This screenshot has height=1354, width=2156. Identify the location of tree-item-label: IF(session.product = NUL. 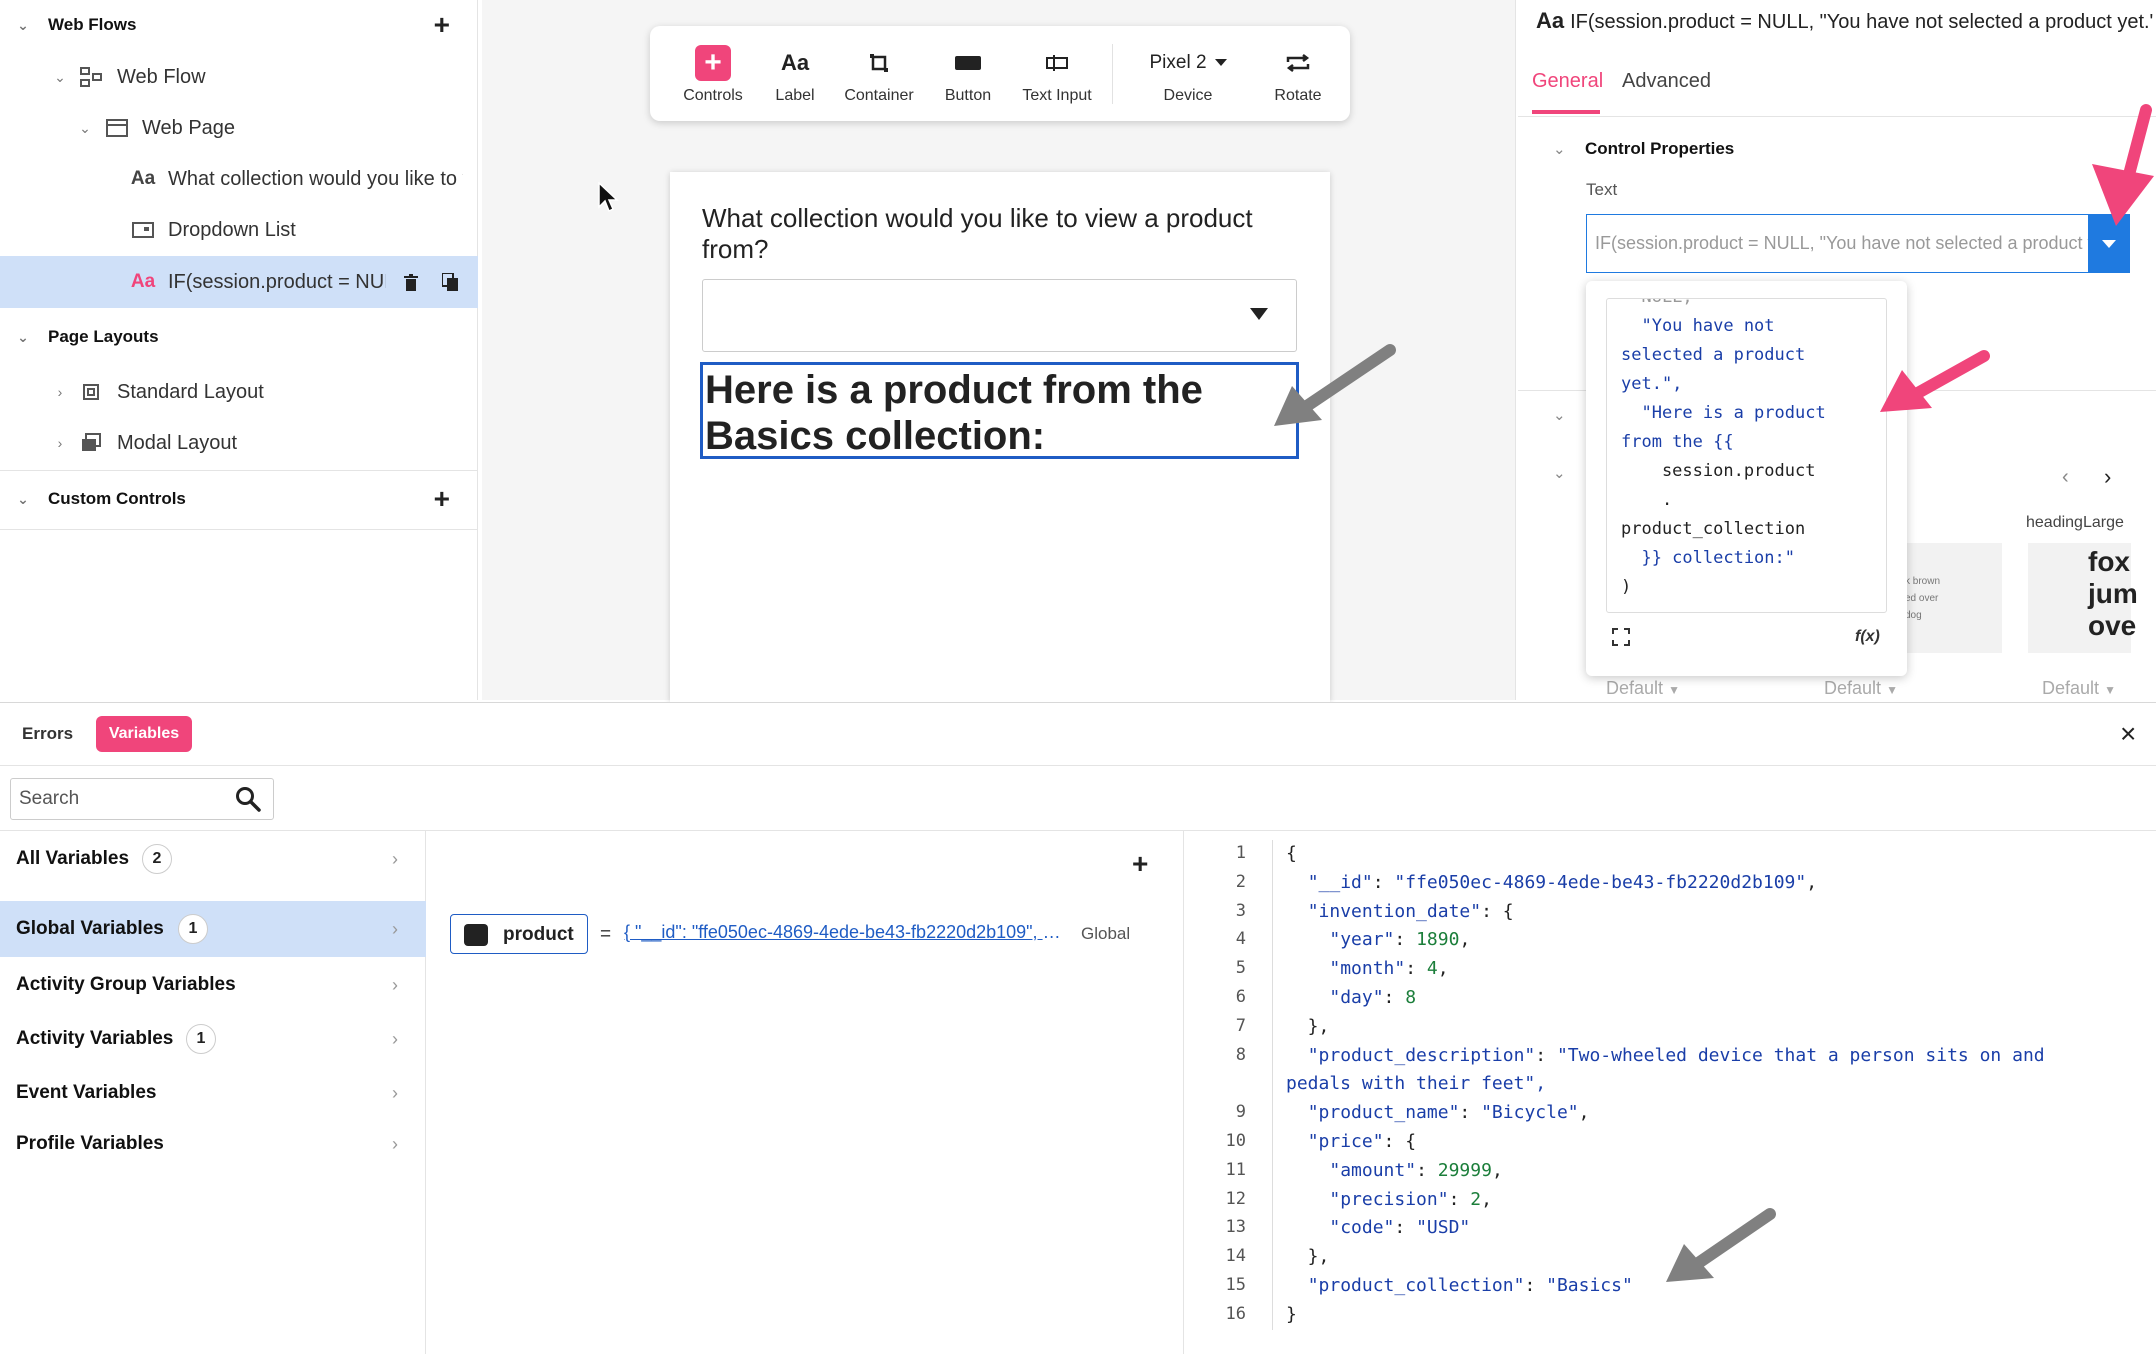
(277, 281).